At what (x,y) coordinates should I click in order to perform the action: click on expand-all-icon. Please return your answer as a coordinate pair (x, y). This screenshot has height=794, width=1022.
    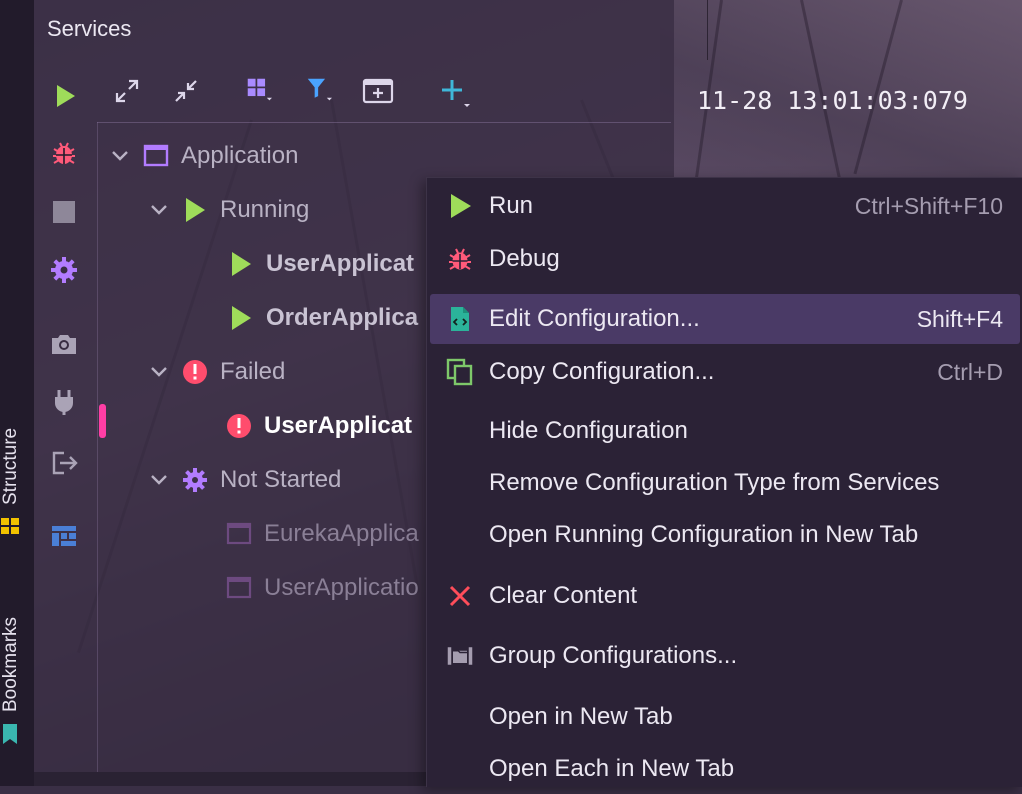
    Looking at the image, I should click on (127, 91).